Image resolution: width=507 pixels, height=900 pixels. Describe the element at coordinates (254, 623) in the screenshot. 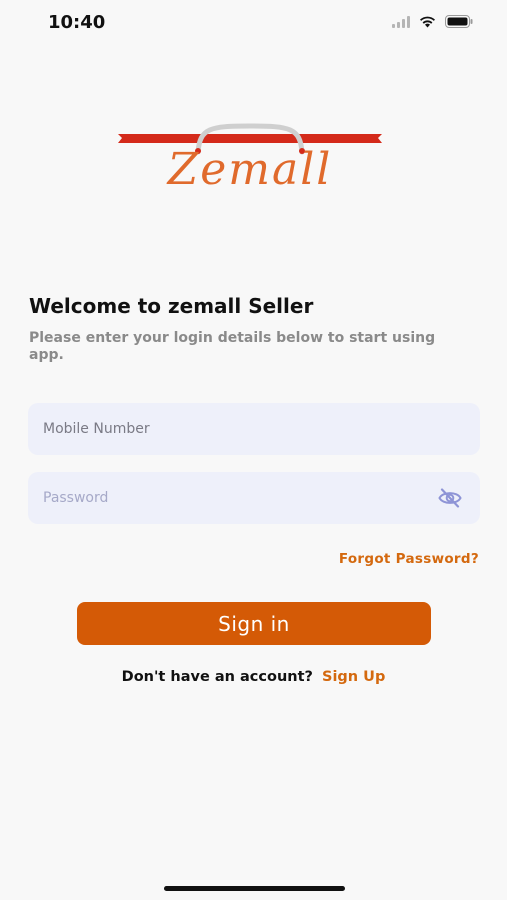

I see `sign-in-button: Sign in` at that location.